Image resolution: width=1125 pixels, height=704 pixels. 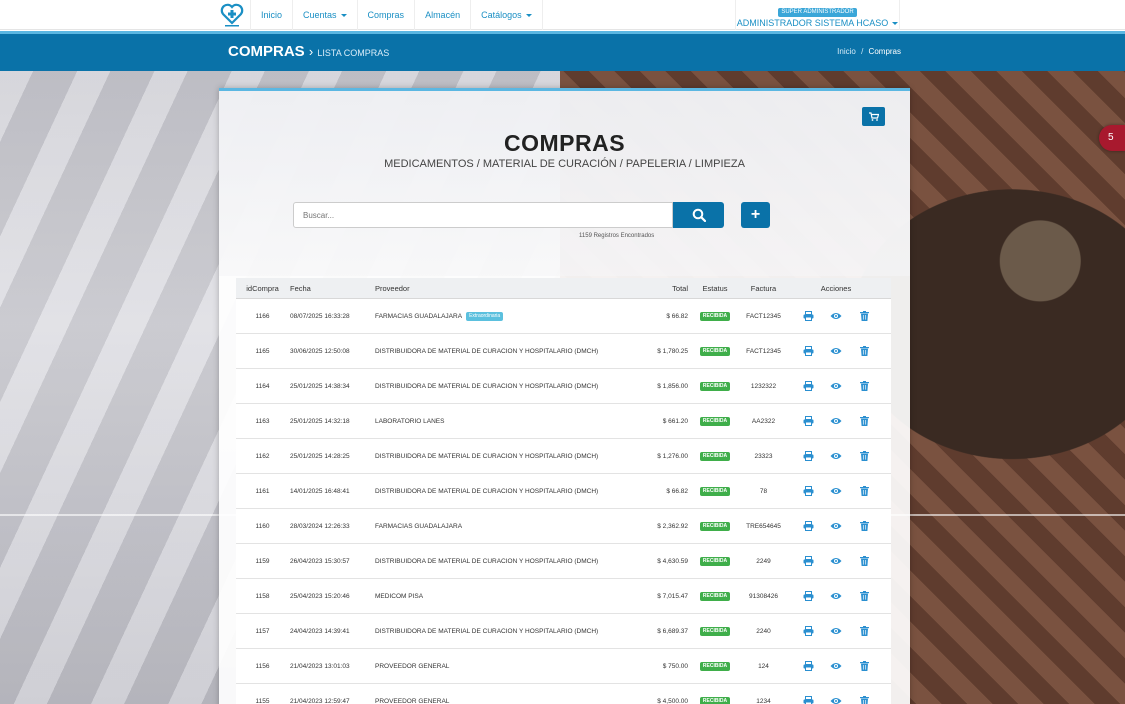 What do you see at coordinates (500, 288) in the screenshot?
I see `column-header: Proveedor` at bounding box center [500, 288].